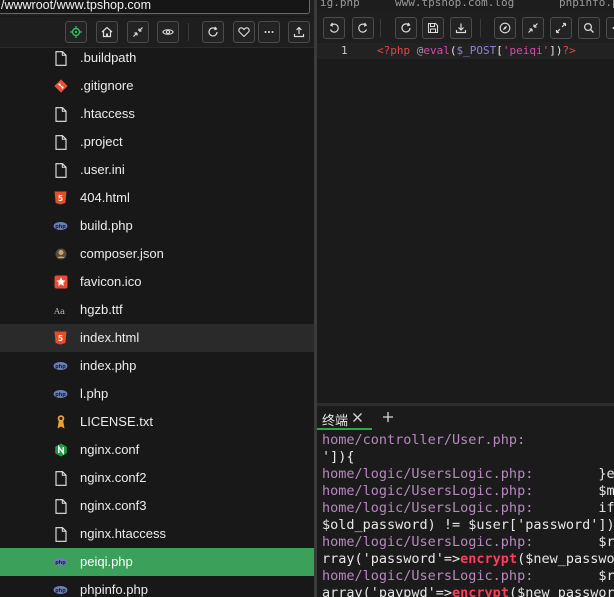 This screenshot has width=614, height=597. Describe the element at coordinates (334, 28) in the screenshot. I see `undo-button` at that location.